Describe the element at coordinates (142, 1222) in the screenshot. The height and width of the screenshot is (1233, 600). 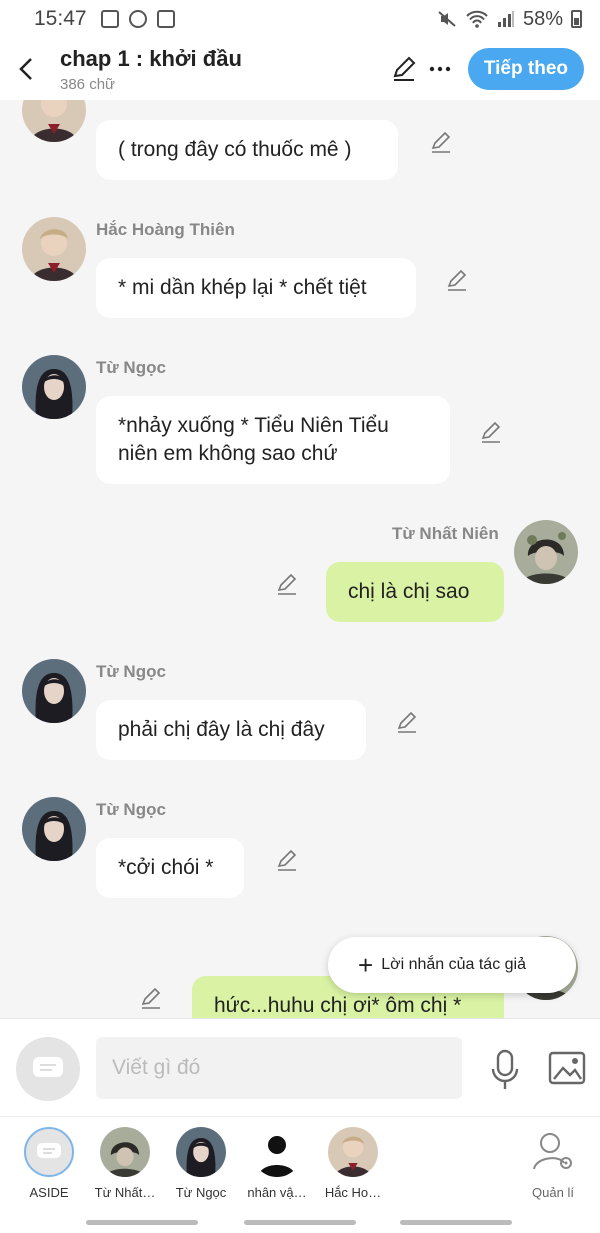
I see `recent-apps-button` at that location.